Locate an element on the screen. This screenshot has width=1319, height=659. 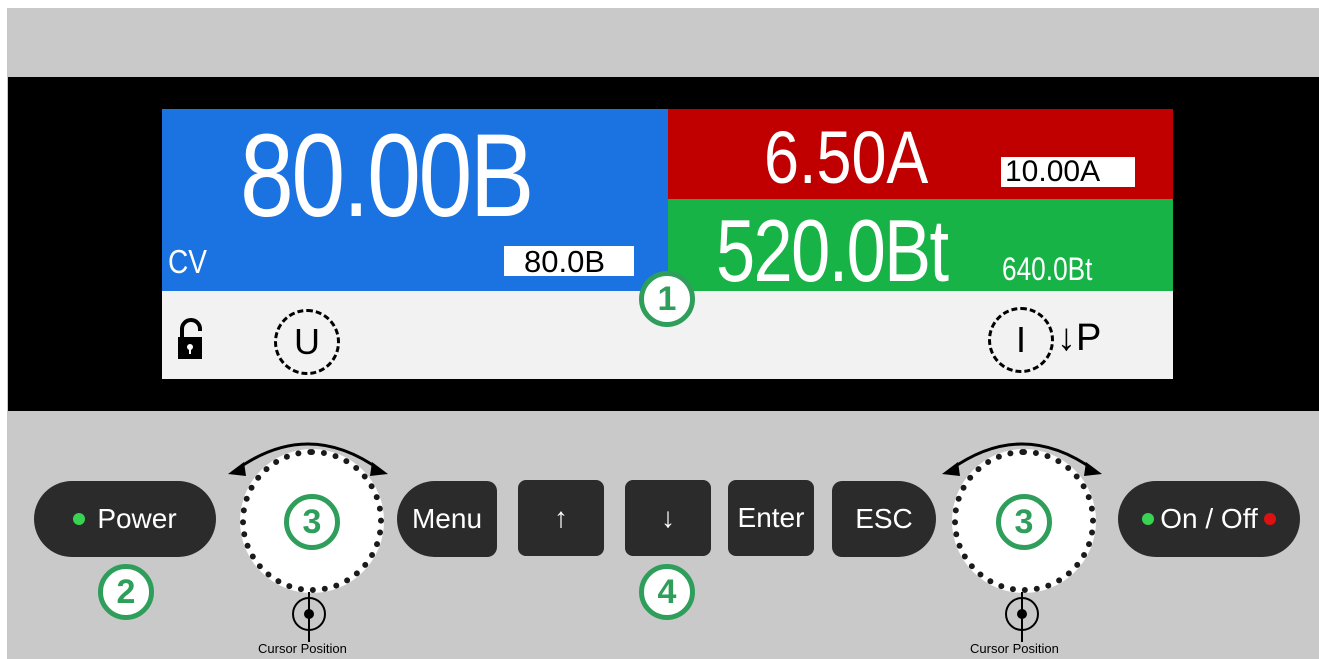
voltage-setpoint: 80.0B is located at coordinates (569, 261).